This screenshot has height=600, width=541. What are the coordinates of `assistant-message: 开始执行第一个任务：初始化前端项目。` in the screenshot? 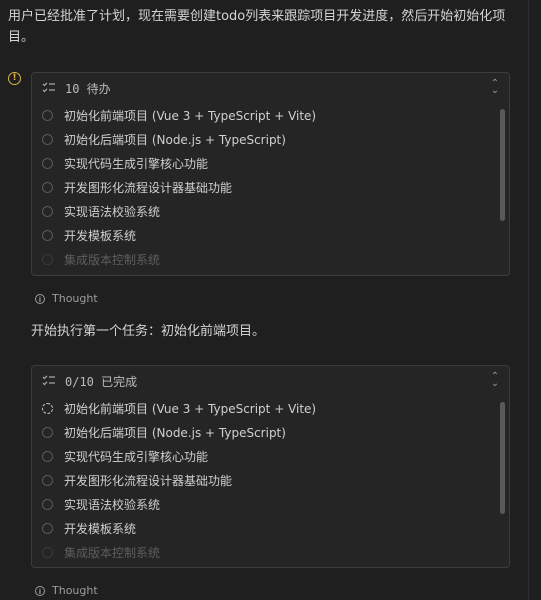 It's located at (148, 331).